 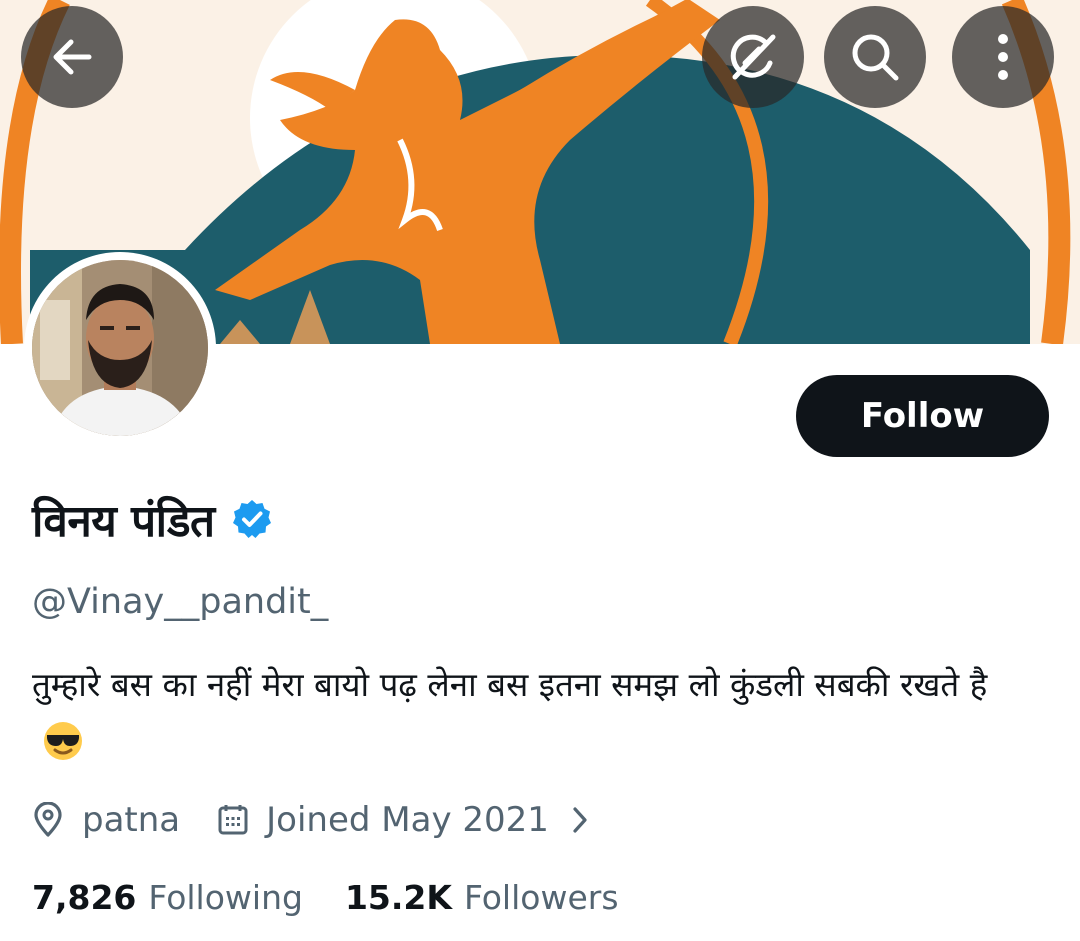 What do you see at coordinates (84, 897) in the screenshot?
I see `following-count: 7,826` at bounding box center [84, 897].